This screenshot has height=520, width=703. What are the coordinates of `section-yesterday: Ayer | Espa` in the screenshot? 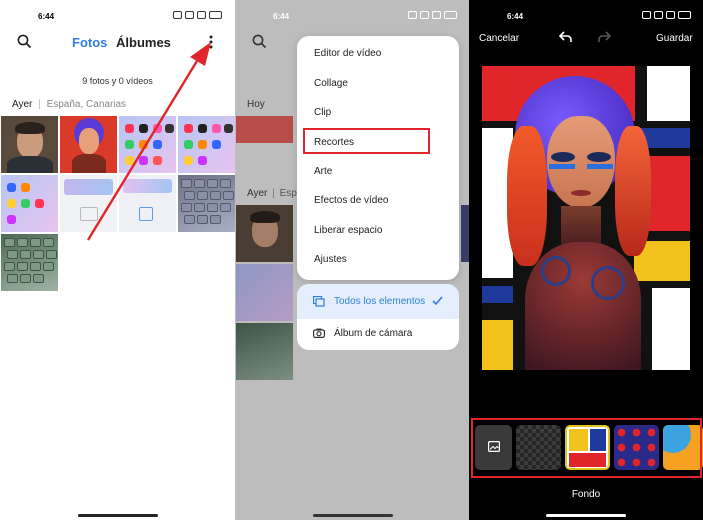 It's located at (275, 193).